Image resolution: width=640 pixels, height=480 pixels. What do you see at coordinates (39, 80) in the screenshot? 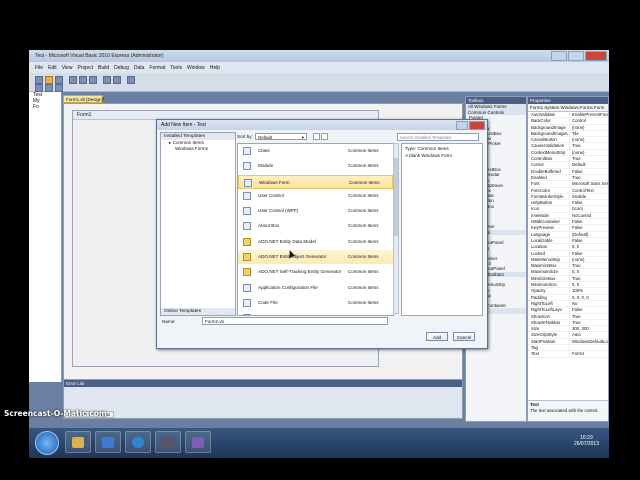
I see `new-project-icon` at bounding box center [39, 80].